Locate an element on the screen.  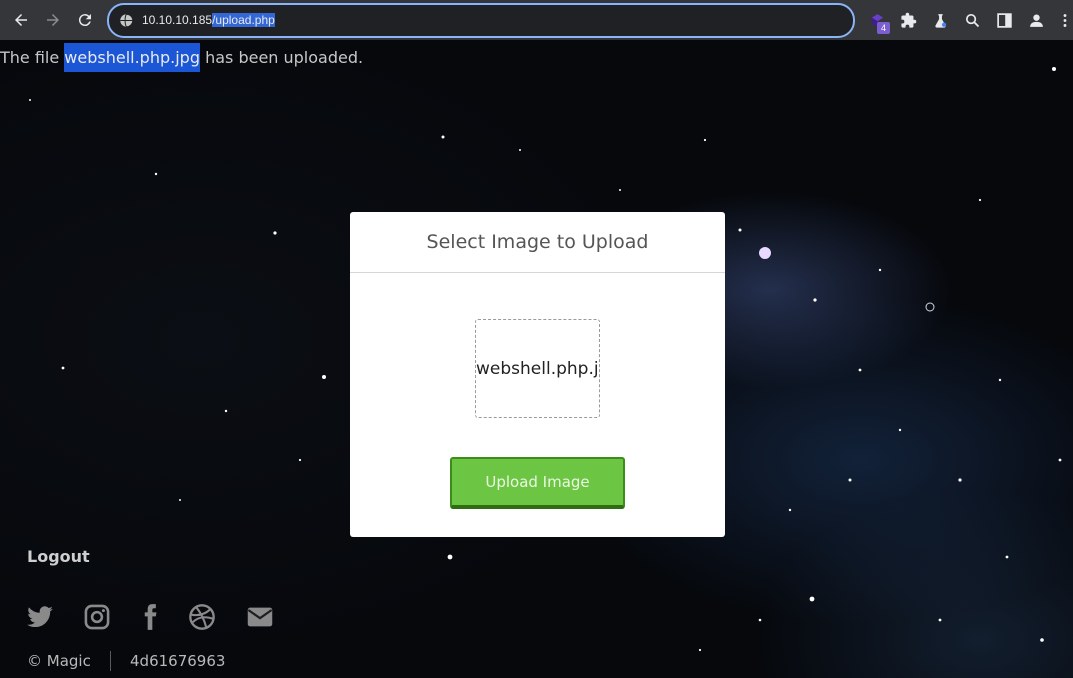
url-text: 10.10.10.185/upload.php is located at coordinates (208, 20).